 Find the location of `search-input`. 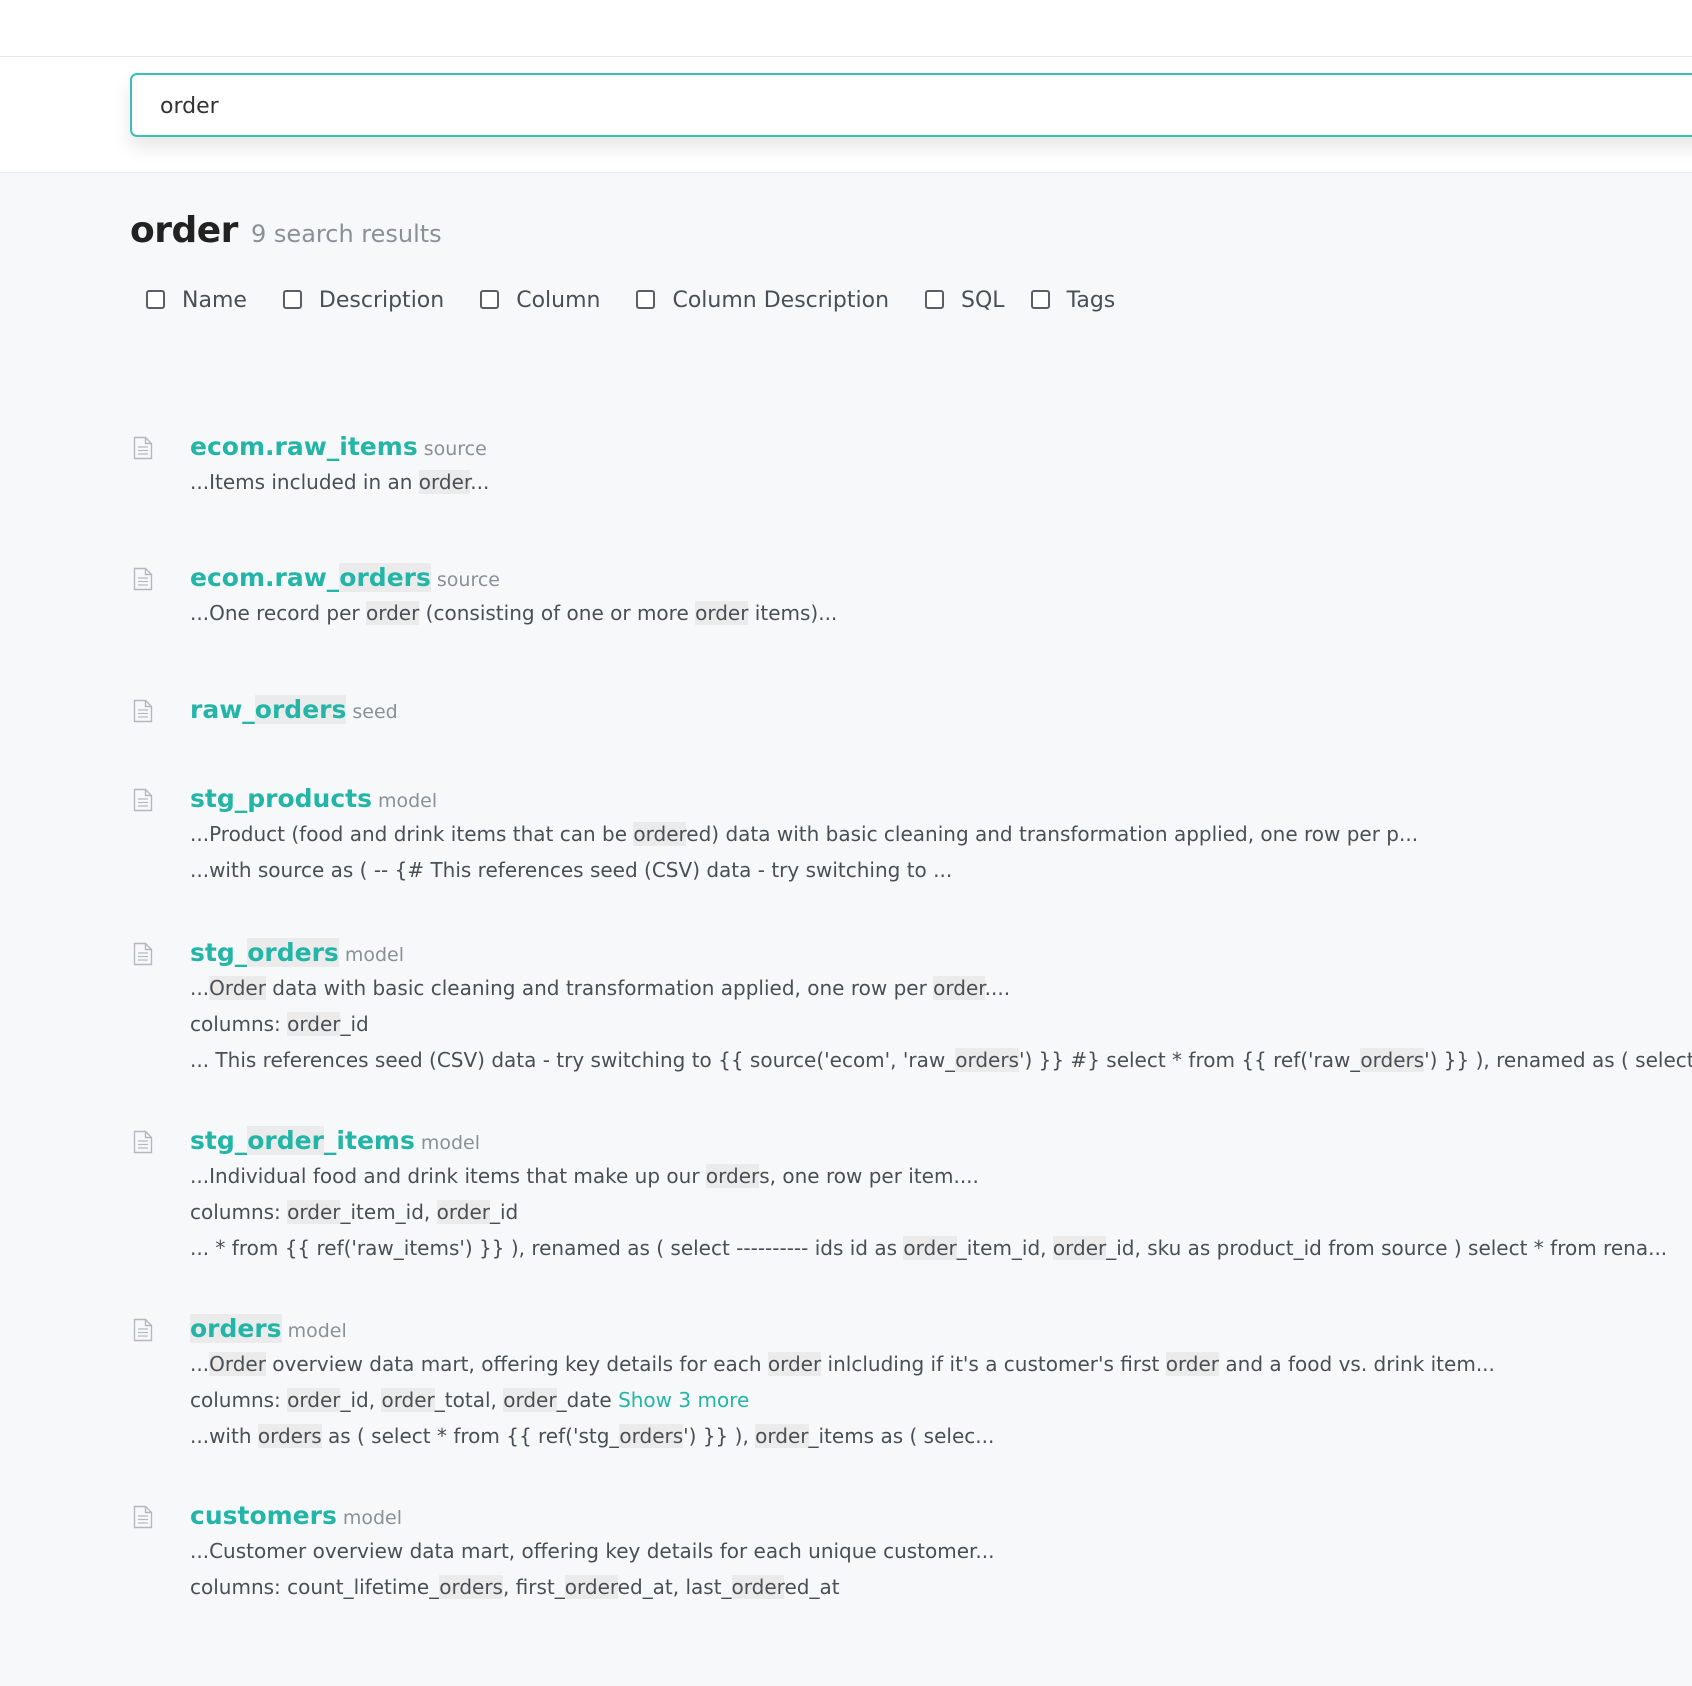

search-input is located at coordinates (860, 106).